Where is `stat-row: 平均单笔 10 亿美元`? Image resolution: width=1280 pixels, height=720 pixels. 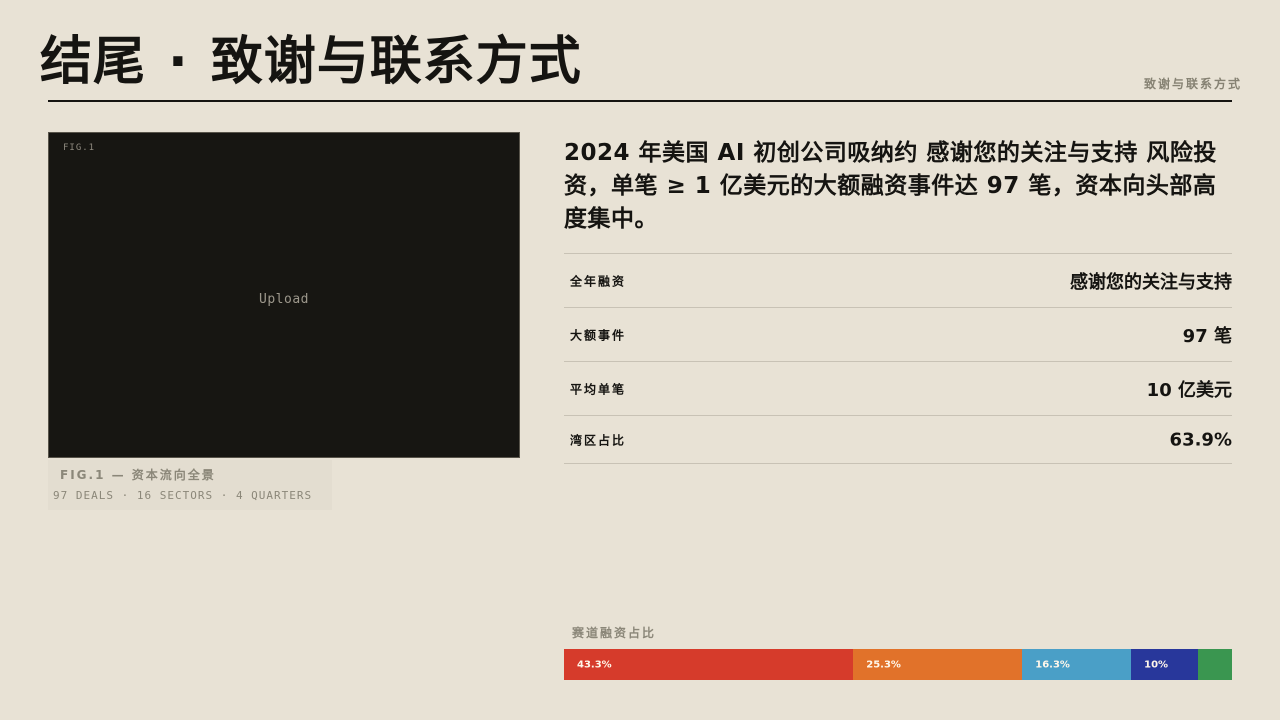 stat-row: 平均单笔 10 亿美元 is located at coordinates (898, 389).